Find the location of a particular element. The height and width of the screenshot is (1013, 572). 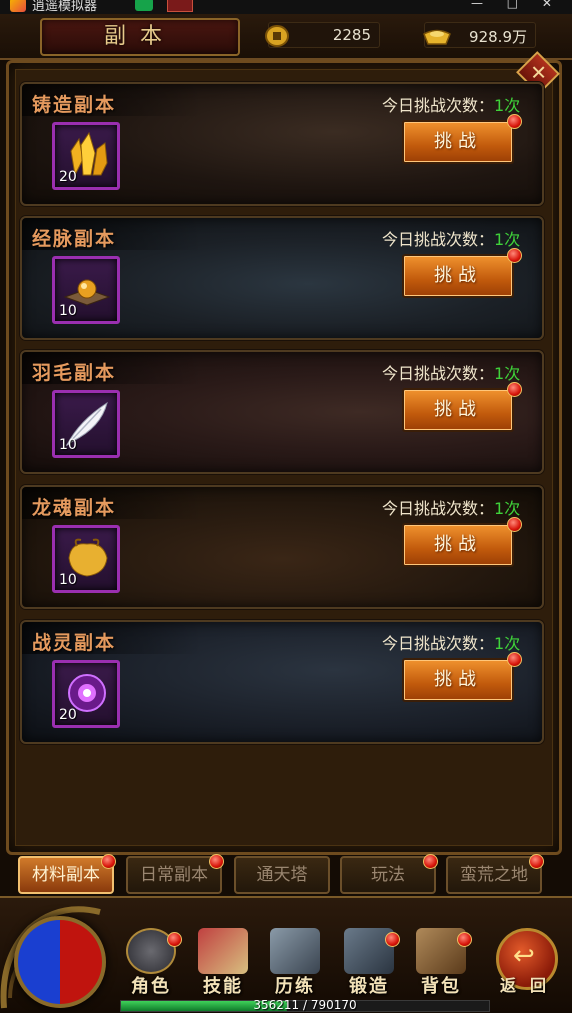

dungeon-name: 战灵副本 is located at coordinates (74, 643).